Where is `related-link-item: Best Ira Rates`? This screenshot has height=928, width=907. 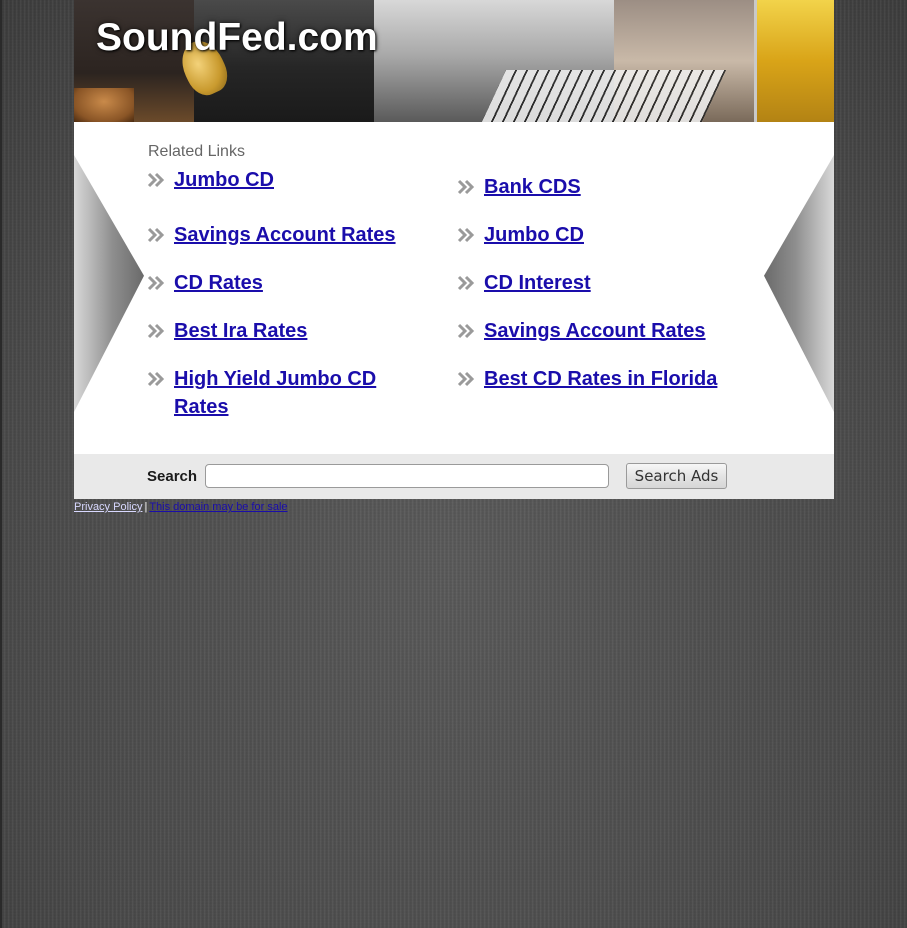 related-link-item: Best Ira Rates is located at coordinates (281, 331).